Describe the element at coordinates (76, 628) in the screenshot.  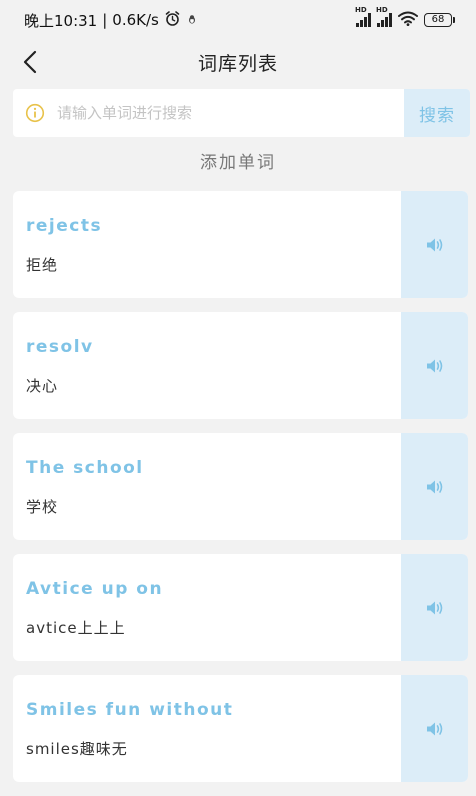
I see `word-chinese: avtice上上上` at that location.